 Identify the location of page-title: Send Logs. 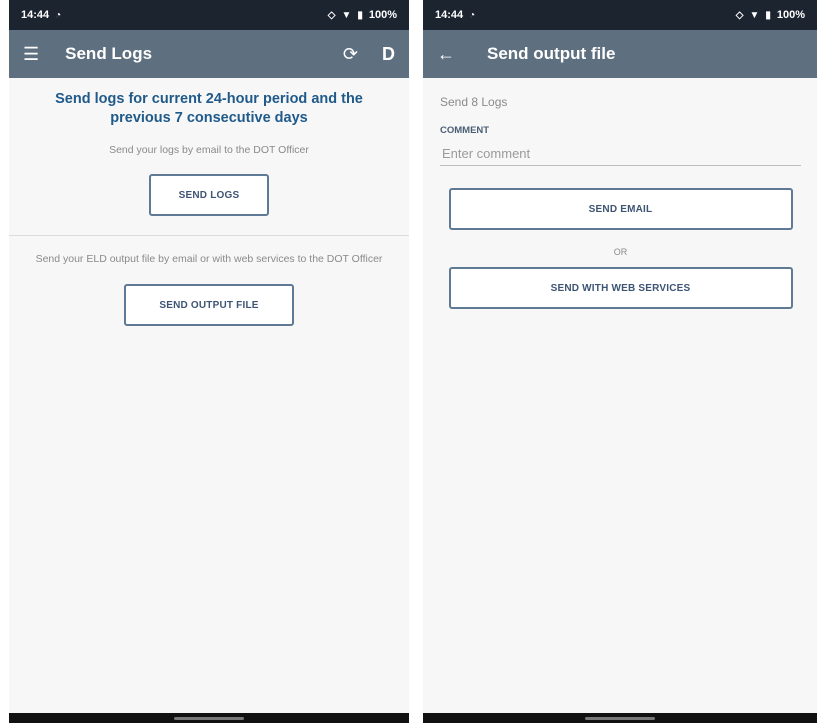
(109, 53).